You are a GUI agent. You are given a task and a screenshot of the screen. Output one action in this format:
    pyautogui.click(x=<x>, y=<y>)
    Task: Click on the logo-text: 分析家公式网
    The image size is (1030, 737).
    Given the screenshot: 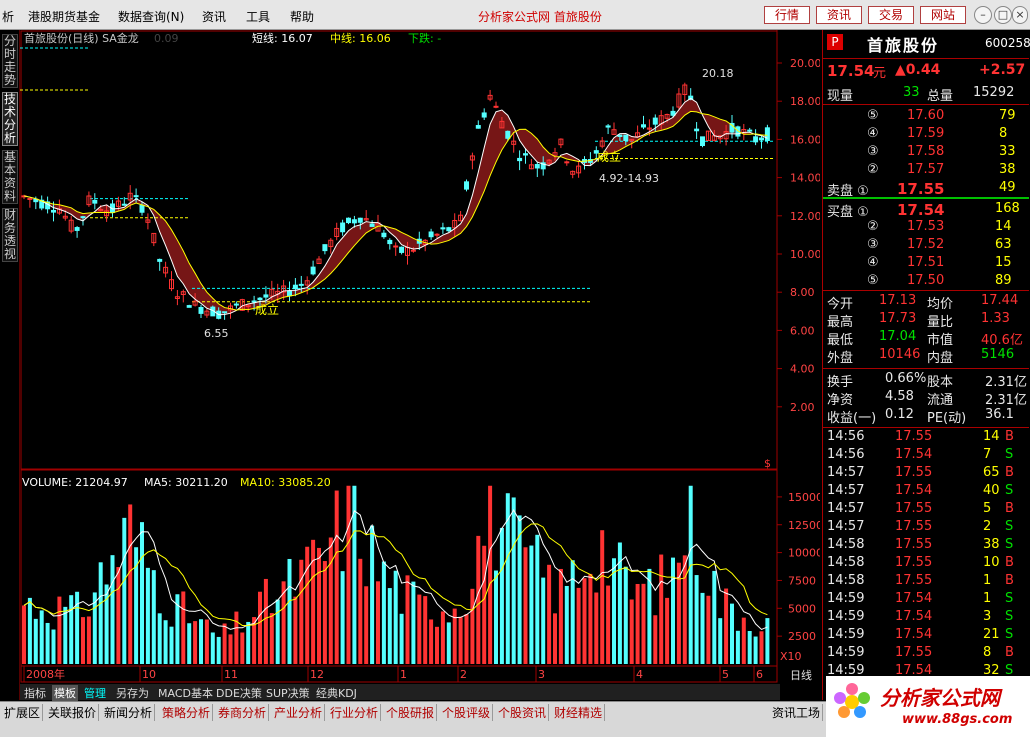 What is the action you would take?
    pyautogui.click(x=940, y=698)
    